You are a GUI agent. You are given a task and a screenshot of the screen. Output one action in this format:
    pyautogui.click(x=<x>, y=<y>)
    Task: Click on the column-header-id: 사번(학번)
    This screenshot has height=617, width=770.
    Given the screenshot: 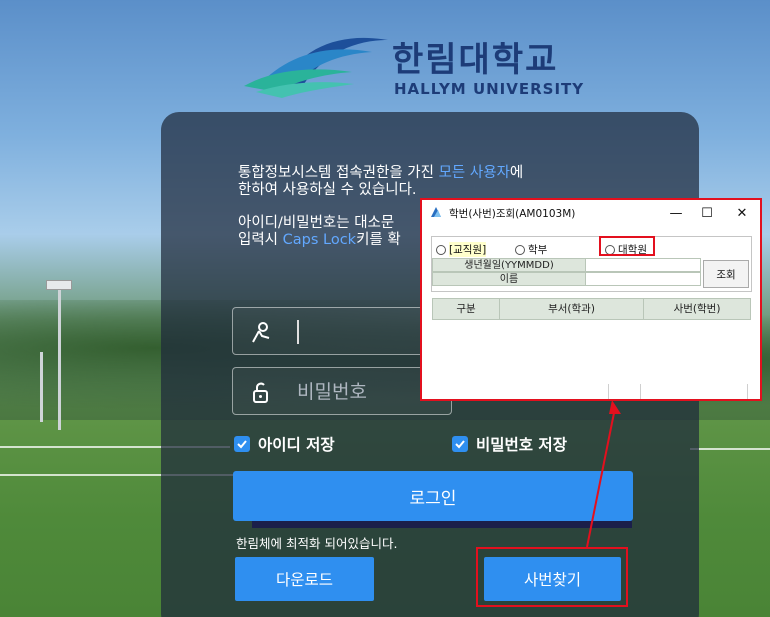 What is the action you would take?
    pyautogui.click(x=697, y=309)
    